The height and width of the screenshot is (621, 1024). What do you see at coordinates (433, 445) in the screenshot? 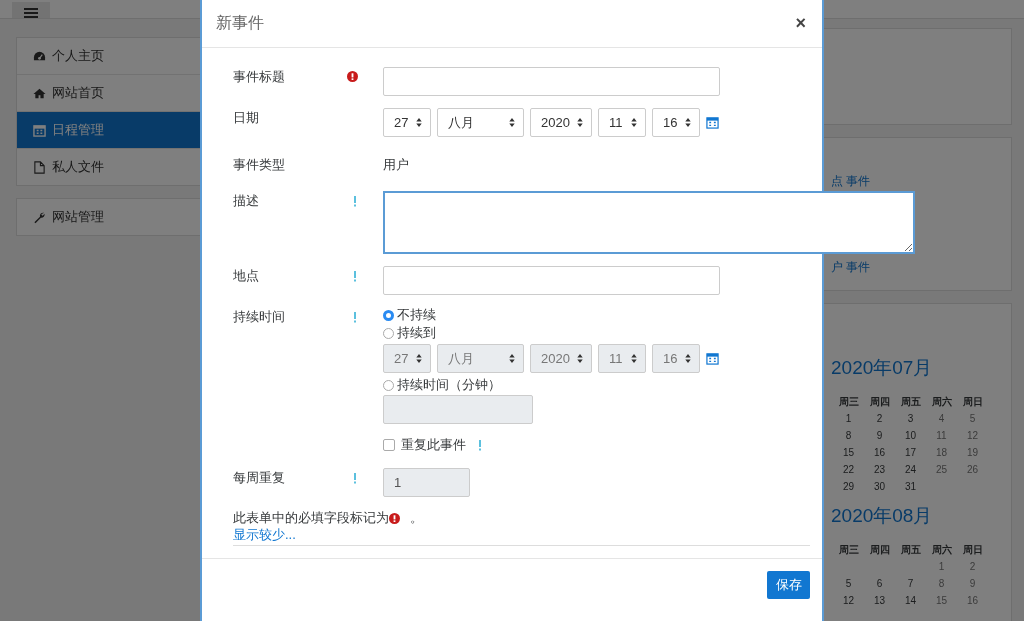
I see `checkbox-label: 重复此事件` at bounding box center [433, 445].